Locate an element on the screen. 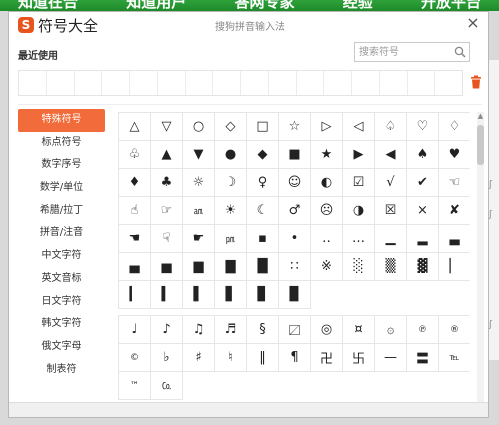 This screenshot has height=425, width=499. symbol-cell: ▼ is located at coordinates (199, 155).